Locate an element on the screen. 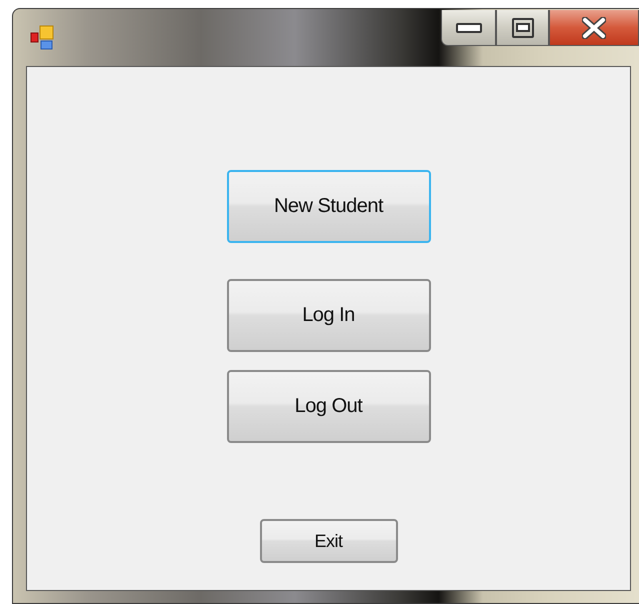 This screenshot has width=639, height=604. app-icon is located at coordinates (43, 38).